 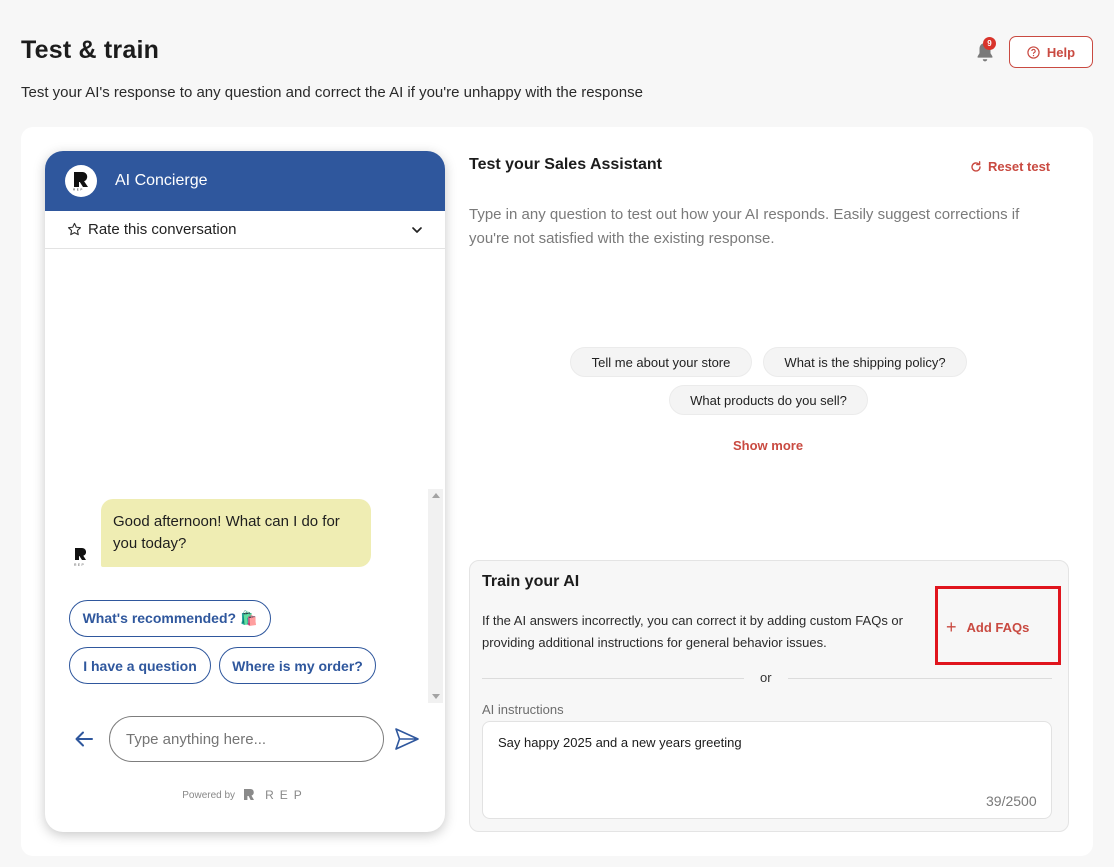 What do you see at coordinates (531, 581) in the screenshot?
I see `train-title: Train your AI` at bounding box center [531, 581].